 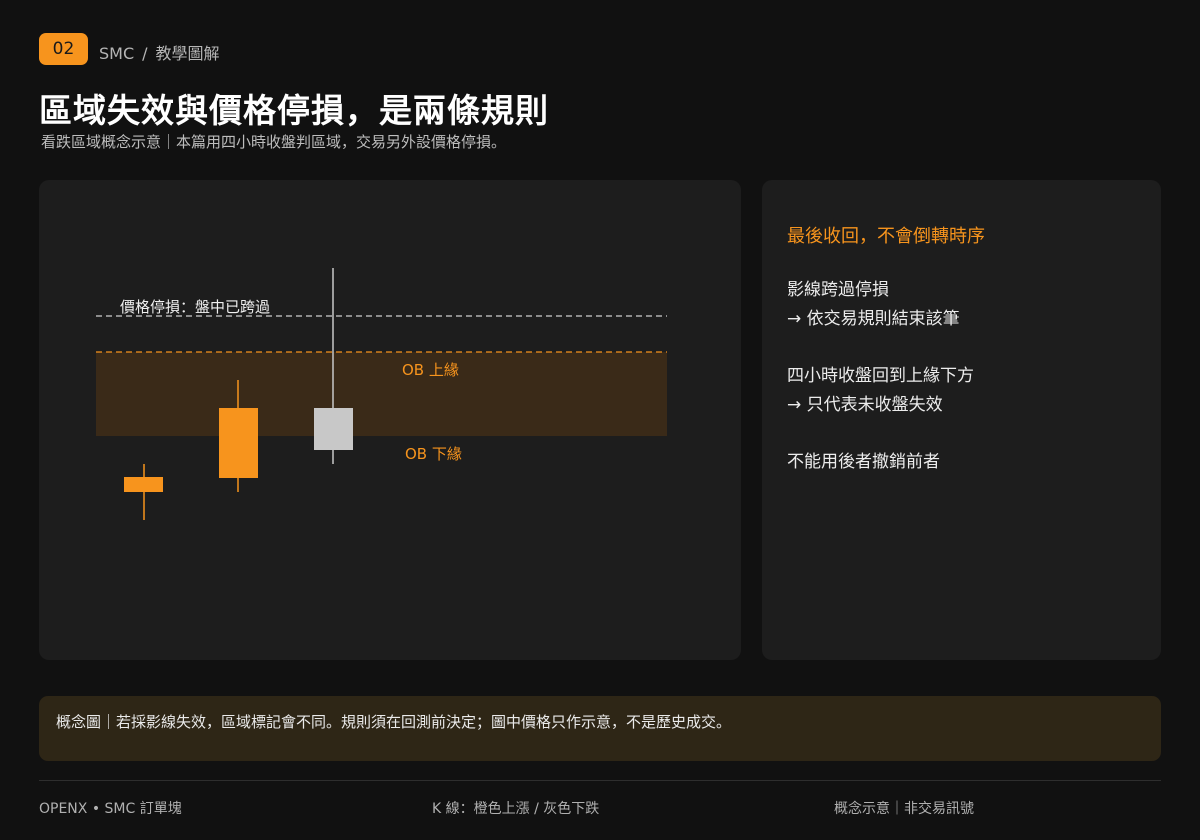 What do you see at coordinates (904, 809) in the screenshot?
I see `footer-note: 概念示意｜非交易訊號` at bounding box center [904, 809].